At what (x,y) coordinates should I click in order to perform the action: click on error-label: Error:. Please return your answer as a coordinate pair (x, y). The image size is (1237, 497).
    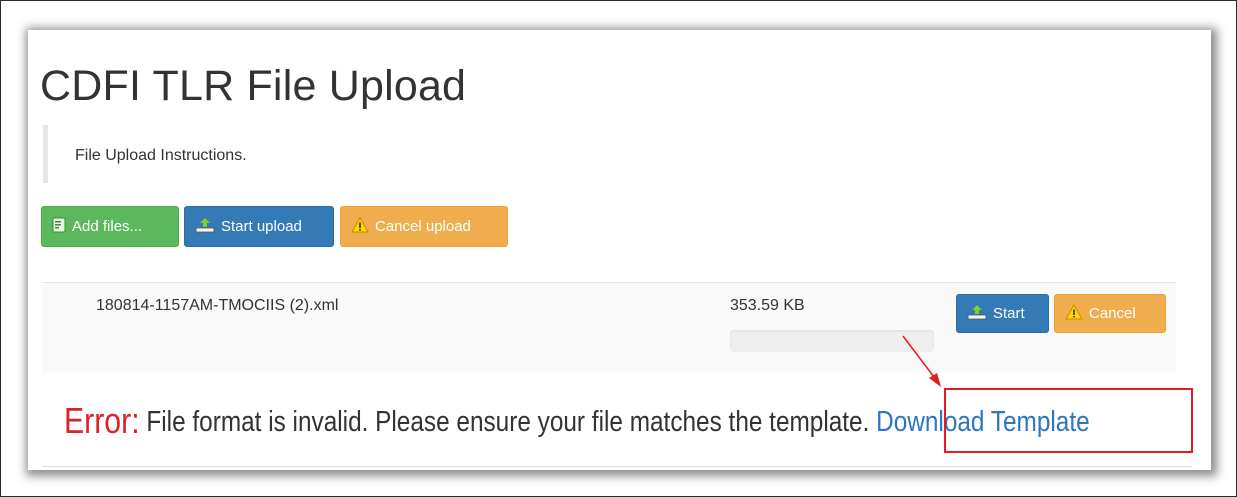
    Looking at the image, I should click on (102, 420).